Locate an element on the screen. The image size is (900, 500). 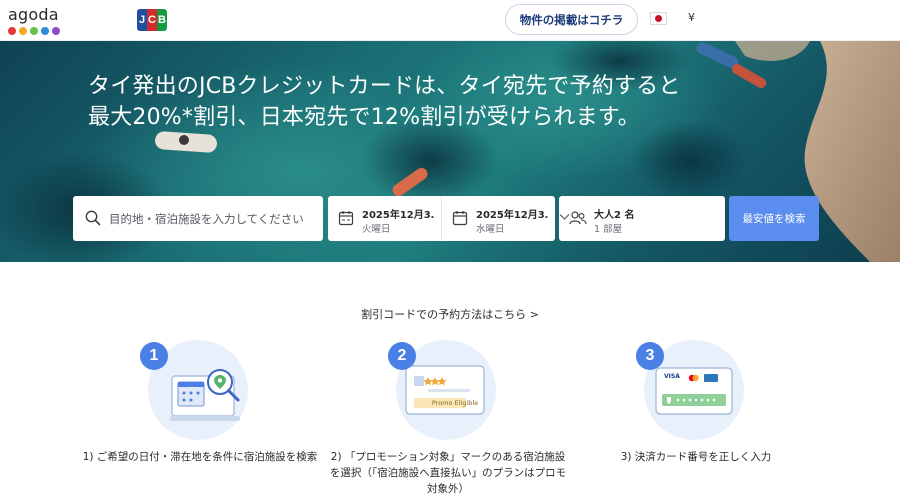
promo-eligible-badge: Promo Eligible is located at coordinates (455, 403).